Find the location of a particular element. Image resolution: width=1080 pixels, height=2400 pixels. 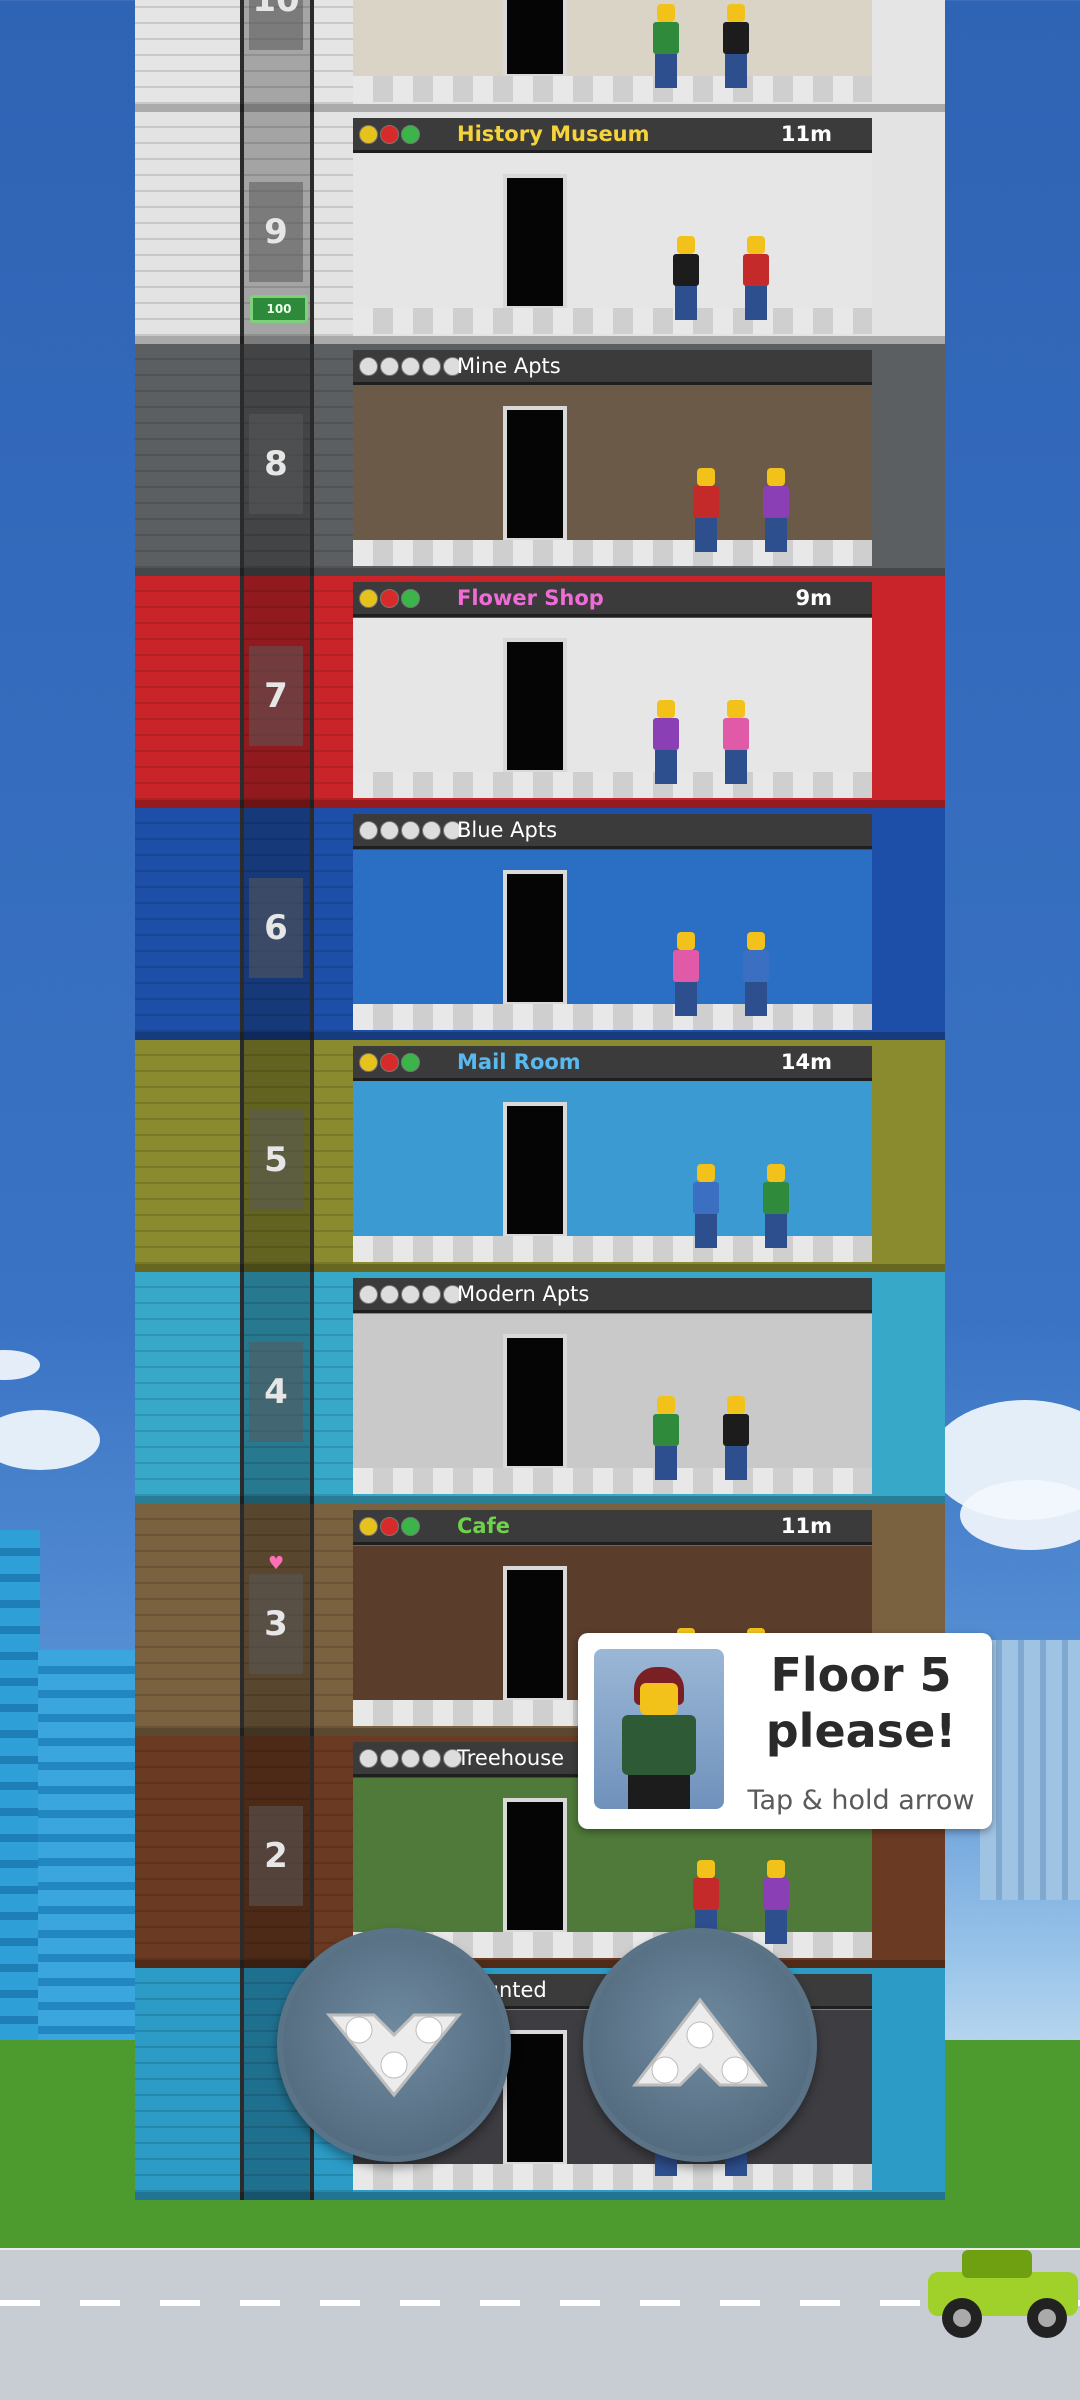

road-marking is located at coordinates (540, 2303).